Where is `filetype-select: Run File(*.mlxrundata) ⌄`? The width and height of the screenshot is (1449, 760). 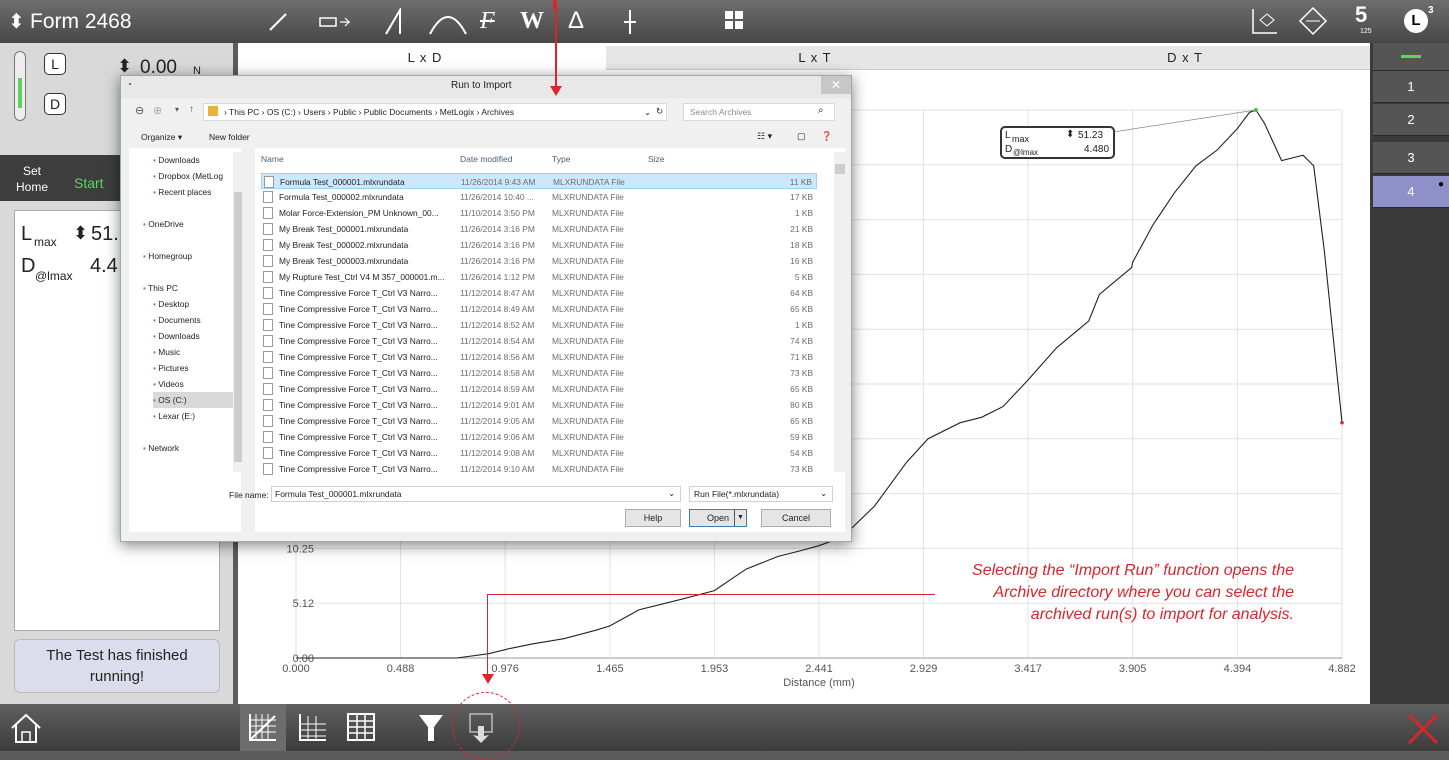
filetype-select: Run File(*.mlxrundata) ⌄ is located at coordinates (761, 494).